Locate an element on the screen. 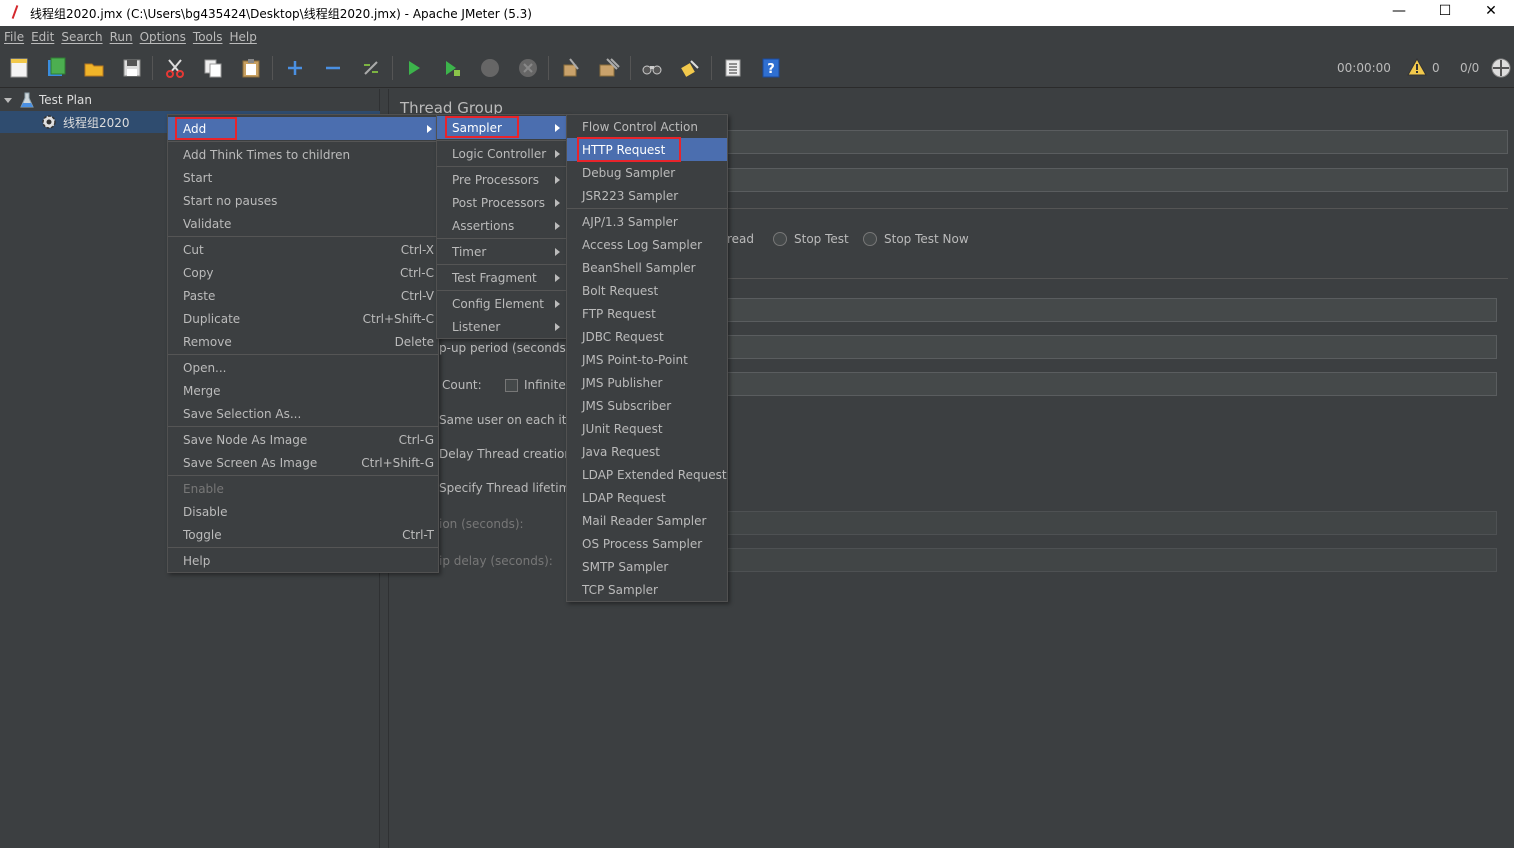  menu-item-jms-subscriber: JMS Subscriber is located at coordinates (647, 405).